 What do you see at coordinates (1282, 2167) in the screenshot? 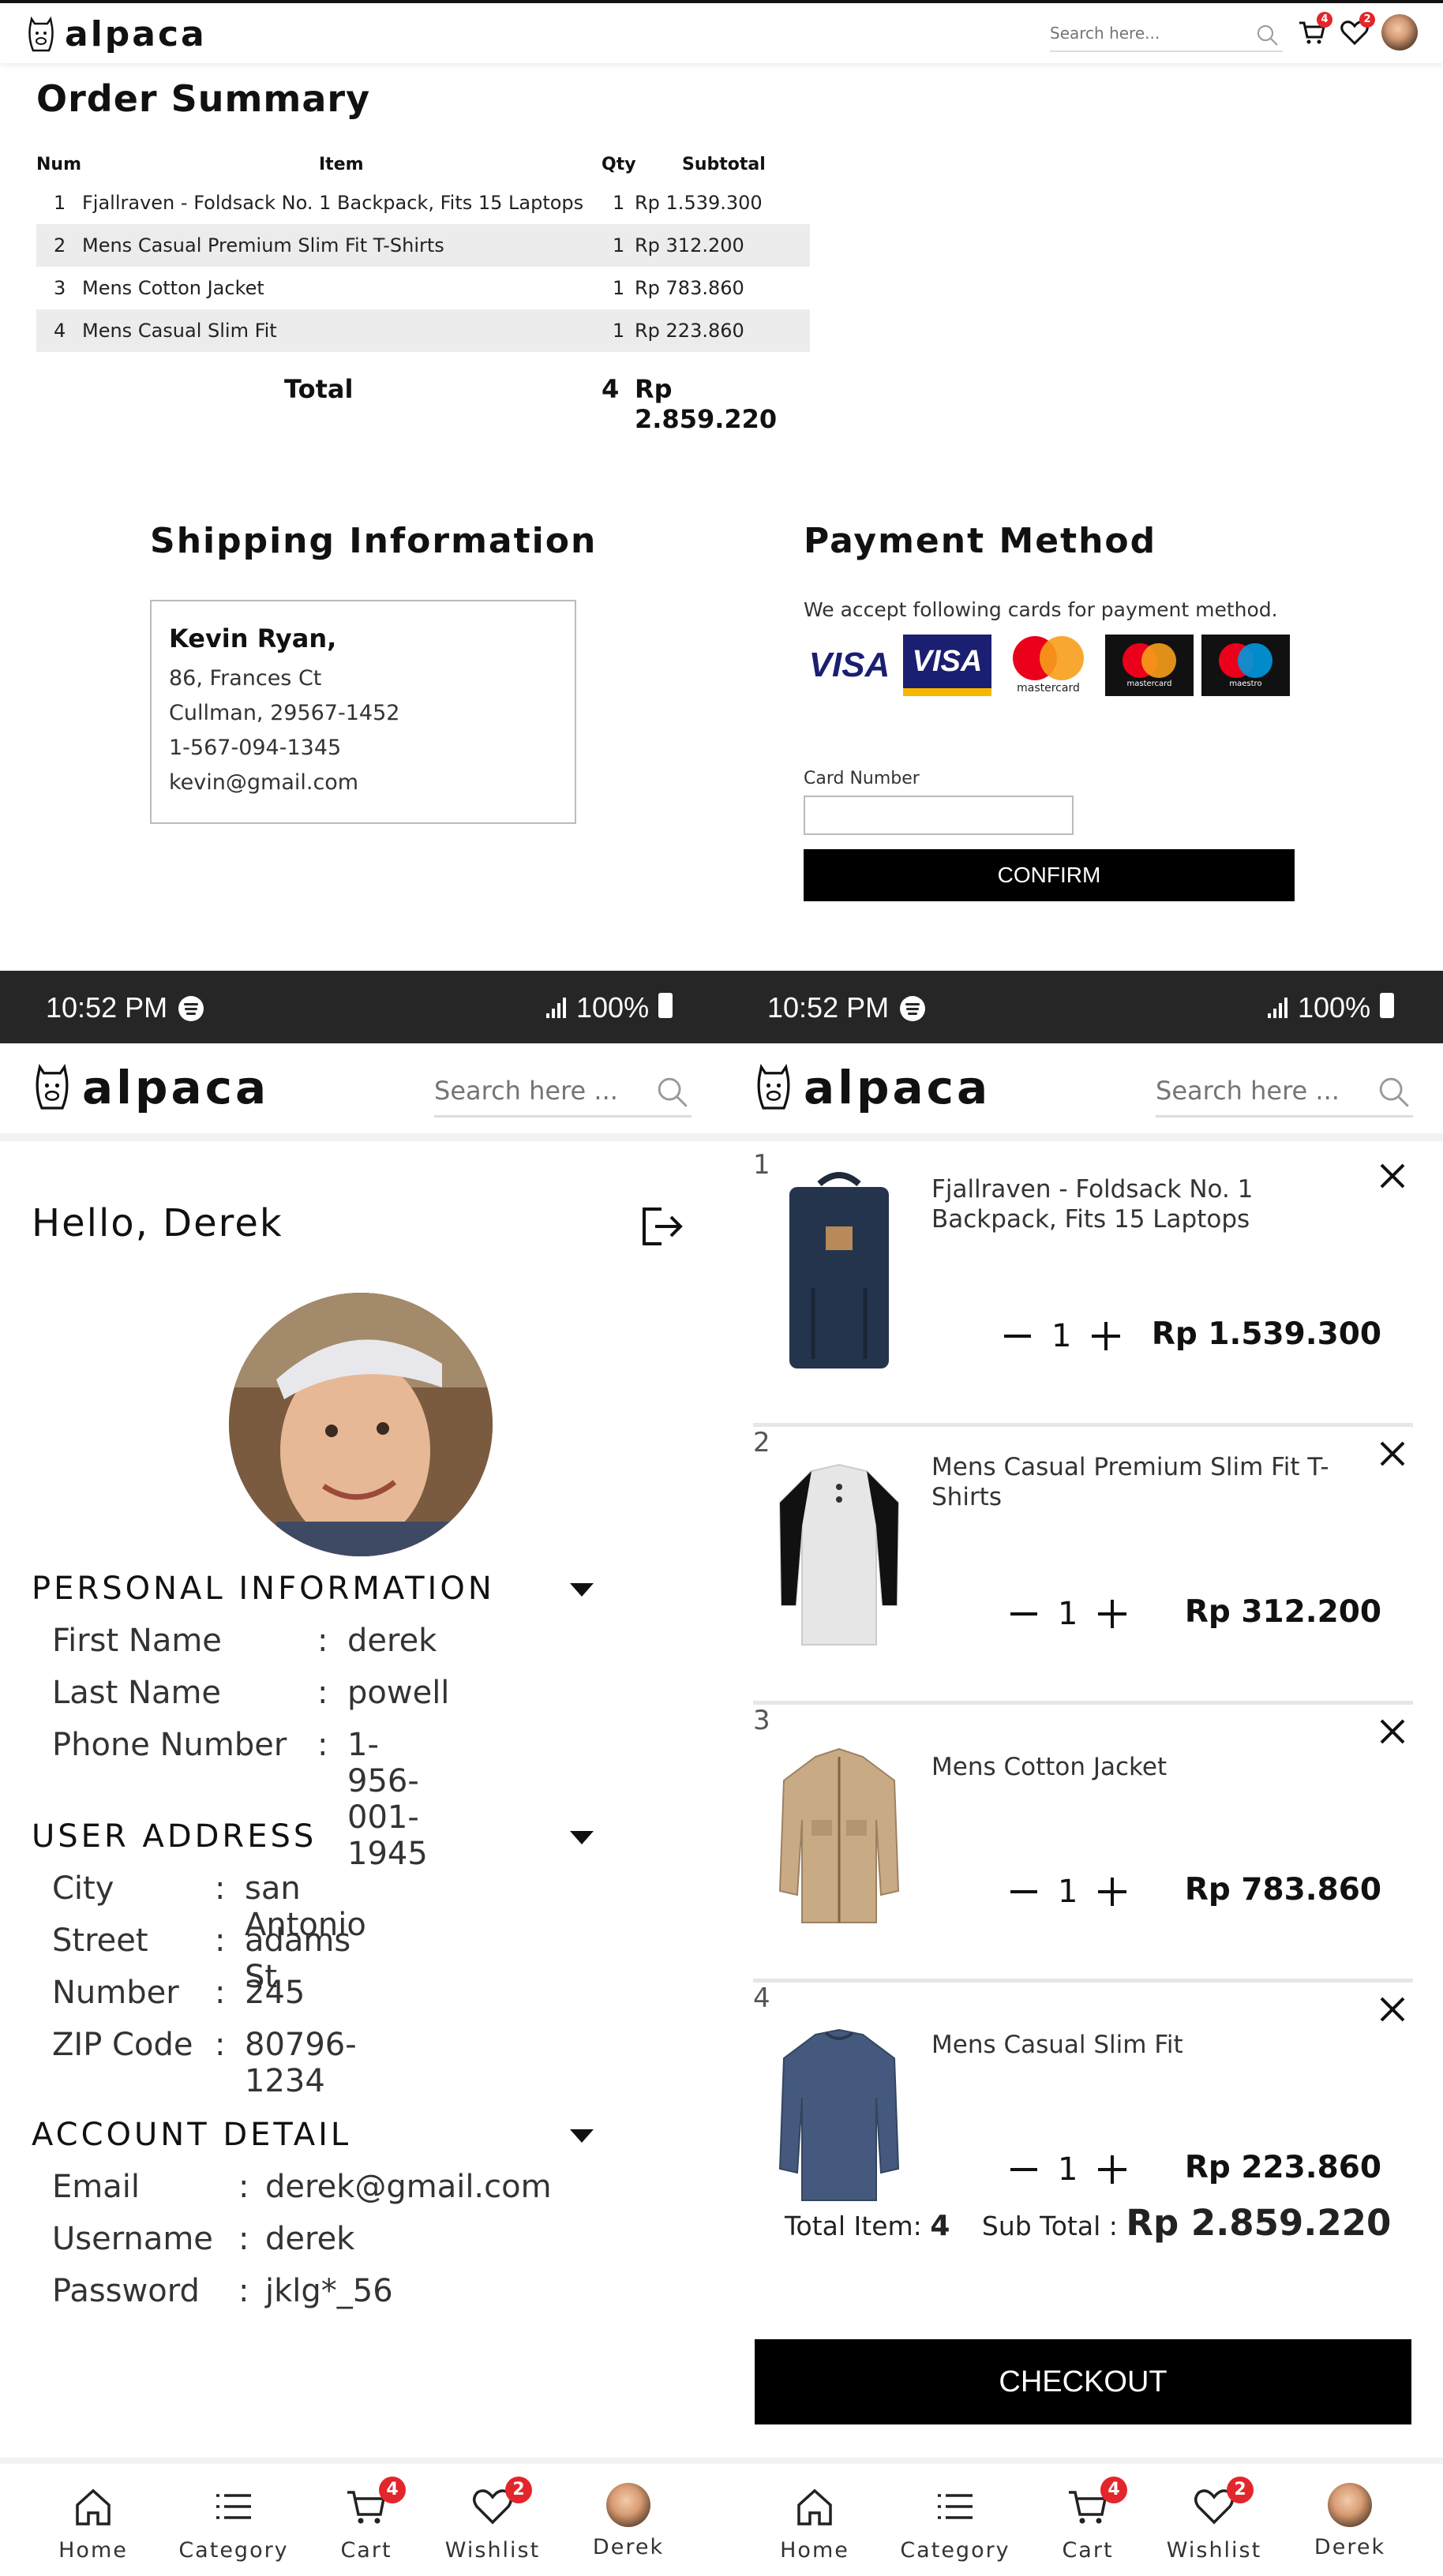
I see `item-price: Rp 223.860` at bounding box center [1282, 2167].